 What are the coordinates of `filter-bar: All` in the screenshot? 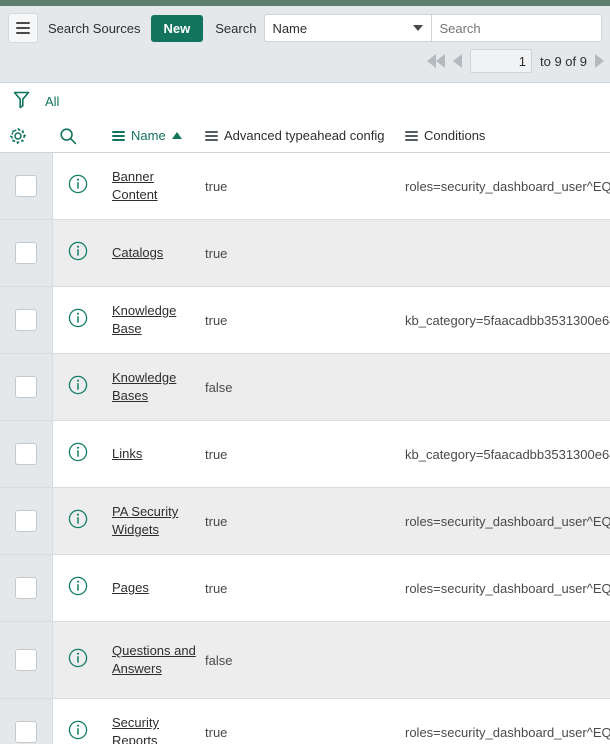 It's located at (305, 101).